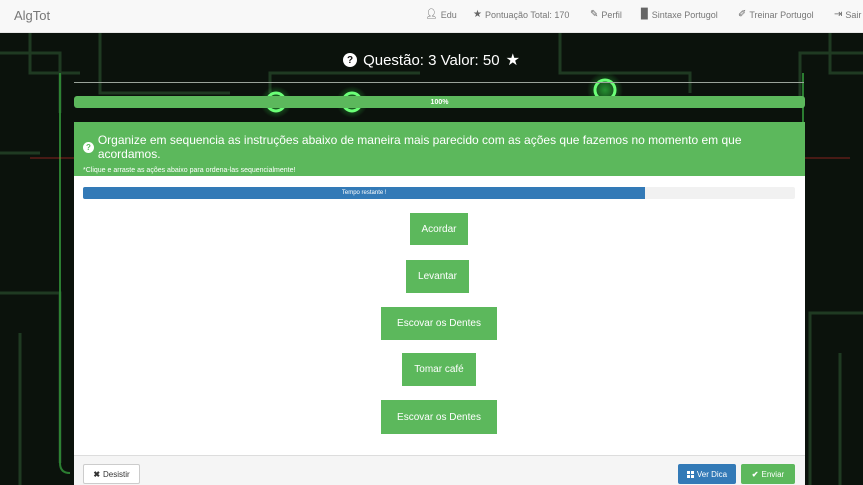  What do you see at coordinates (448, 15) in the screenshot?
I see `nav-user-label: Edu` at bounding box center [448, 15].